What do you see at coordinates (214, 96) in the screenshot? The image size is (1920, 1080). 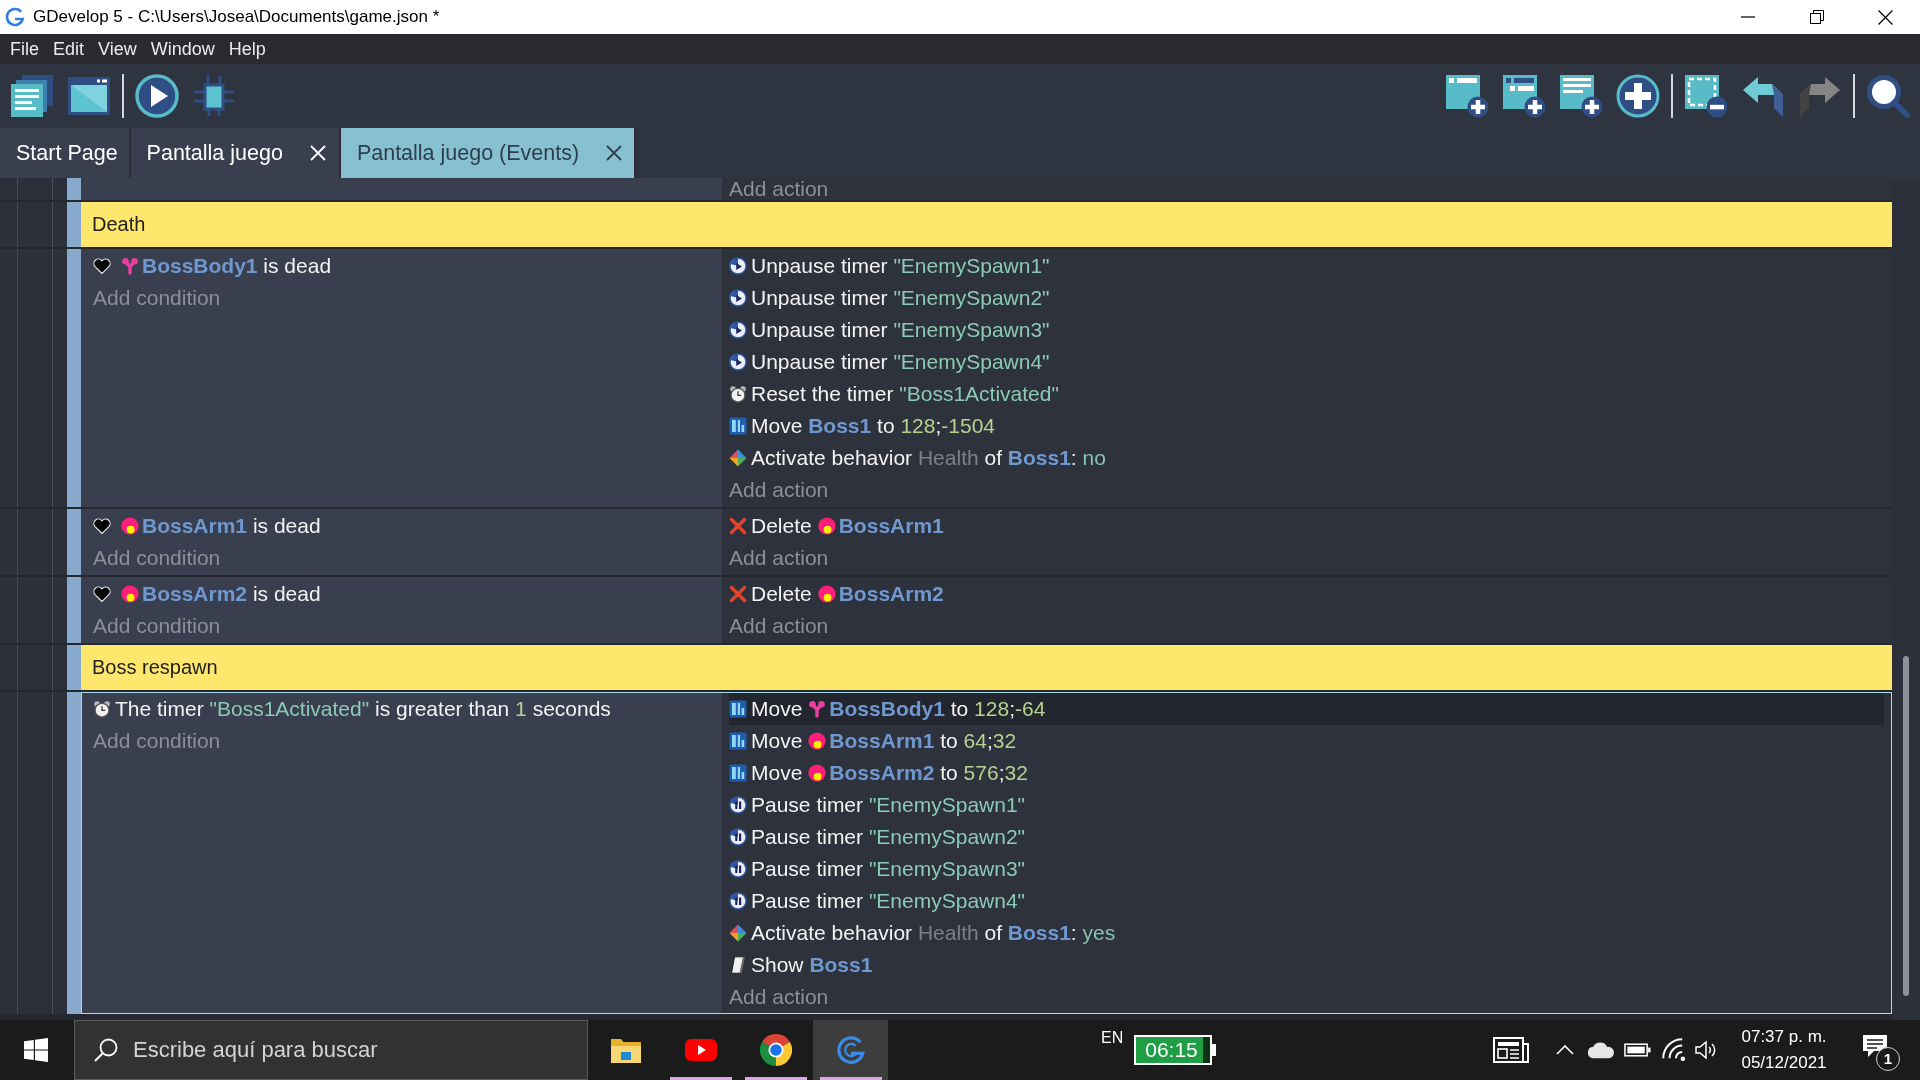 I see `debugger-button` at bounding box center [214, 96].